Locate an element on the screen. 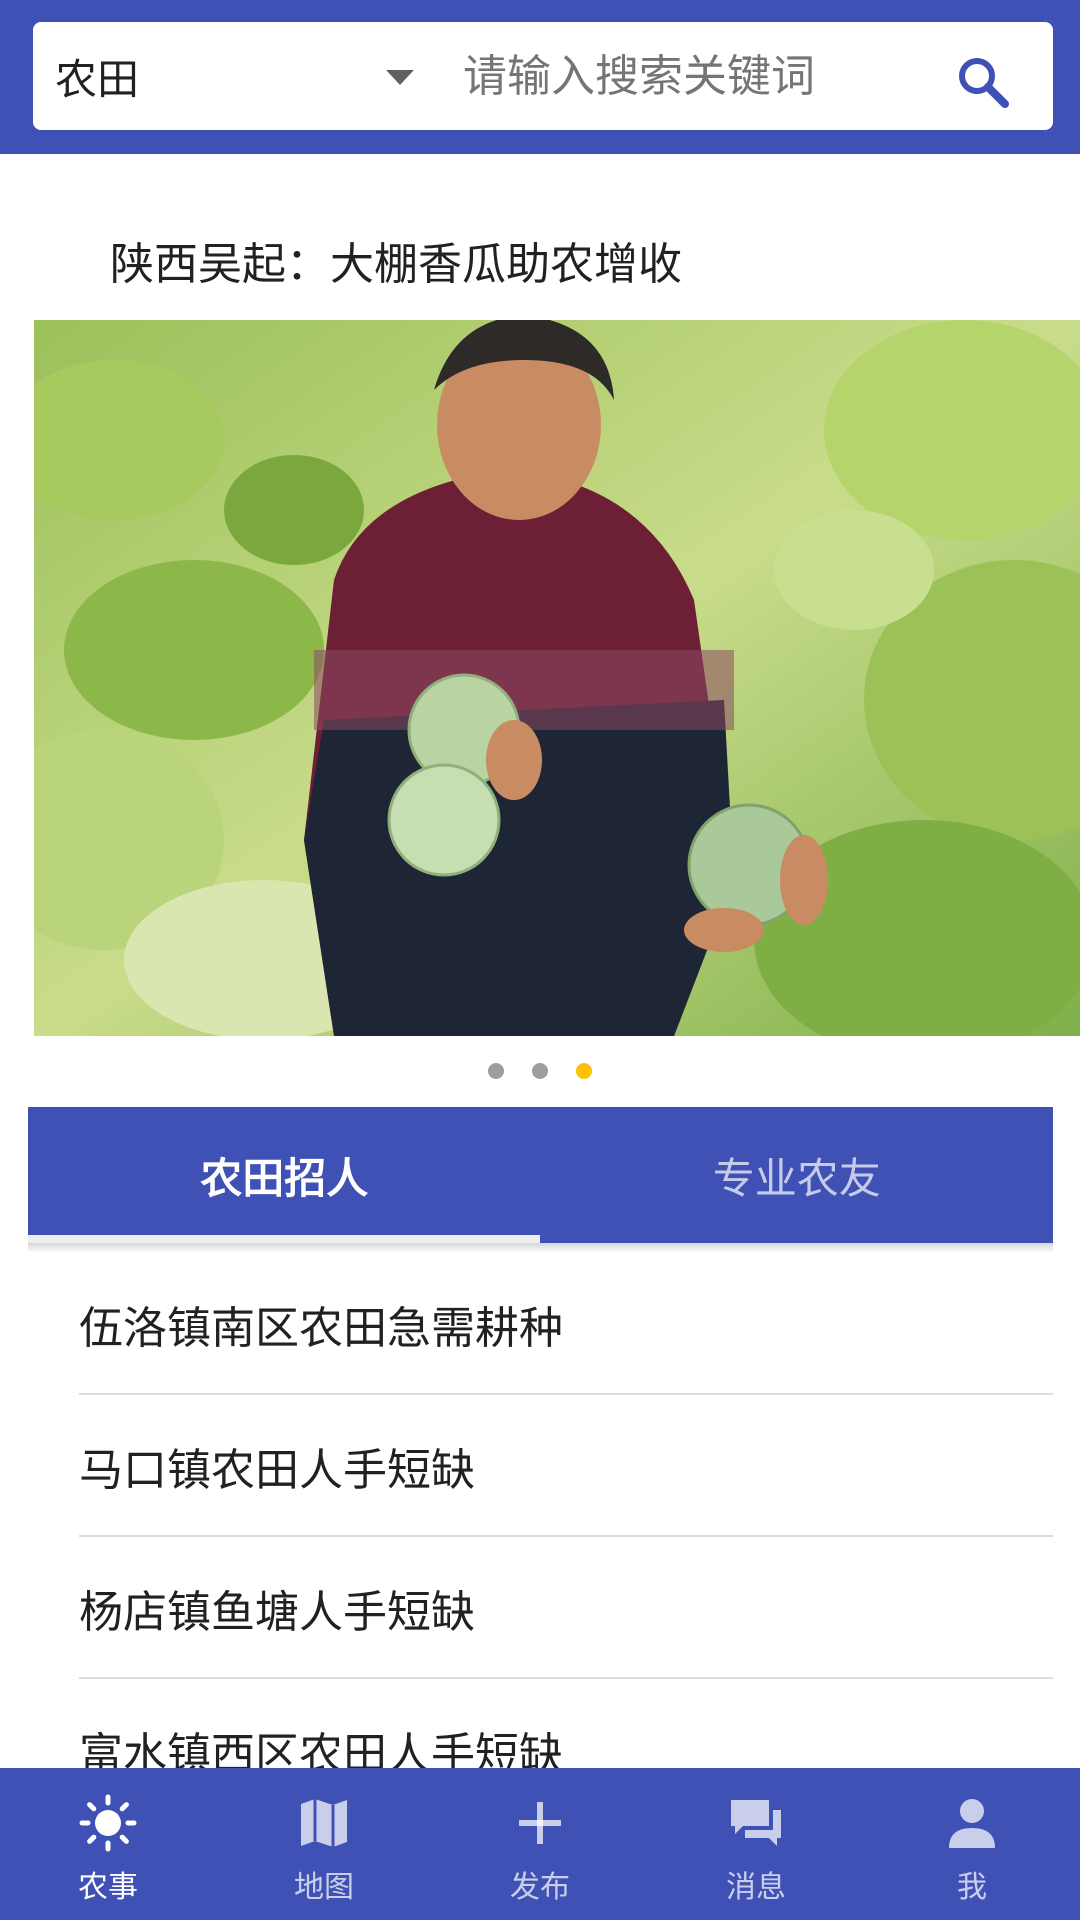 This screenshot has height=1920, width=1080. tab-pro-farmers: 专业农友 is located at coordinates (797, 1175).